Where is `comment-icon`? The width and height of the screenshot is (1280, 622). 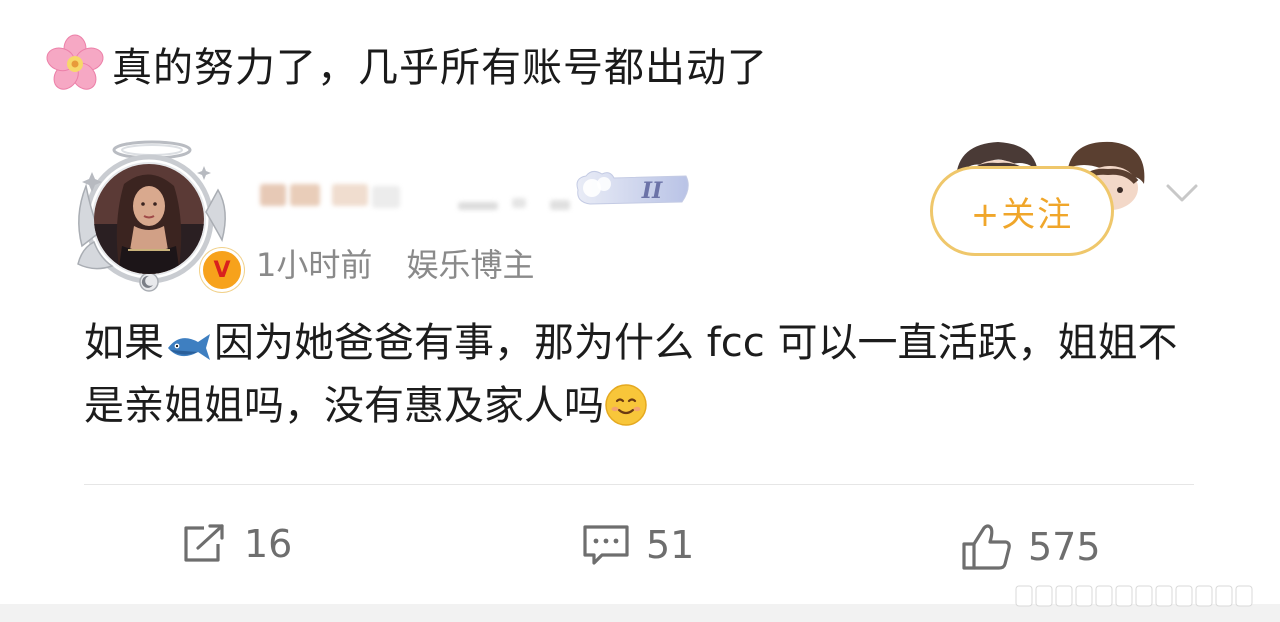
comment-icon is located at coordinates (606, 545).